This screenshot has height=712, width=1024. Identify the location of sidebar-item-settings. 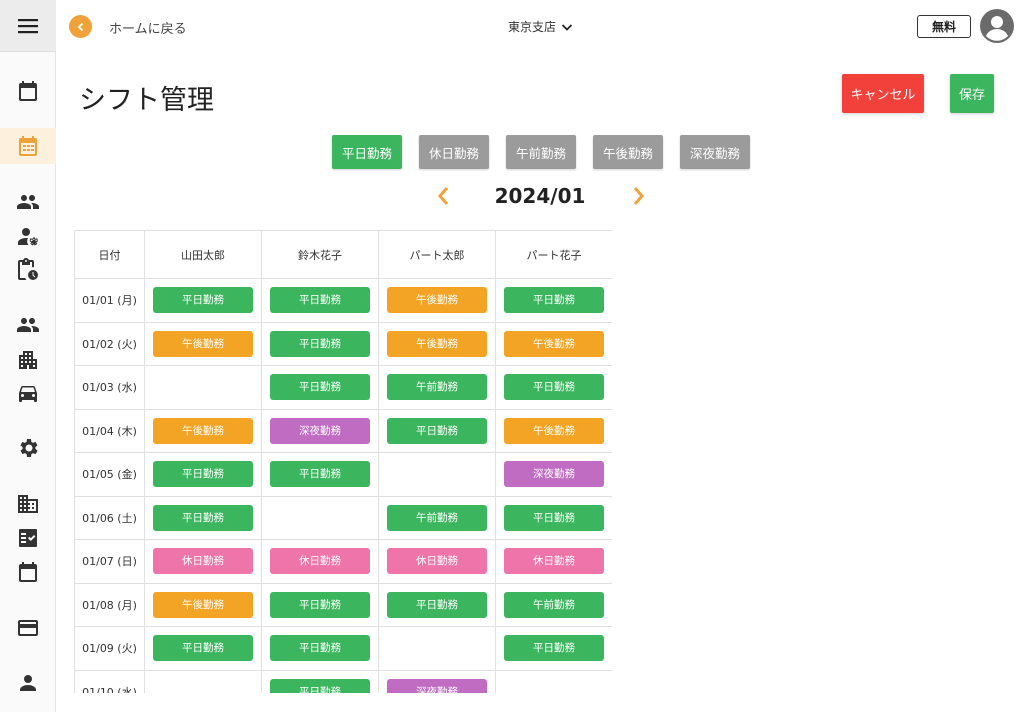
(28, 448).